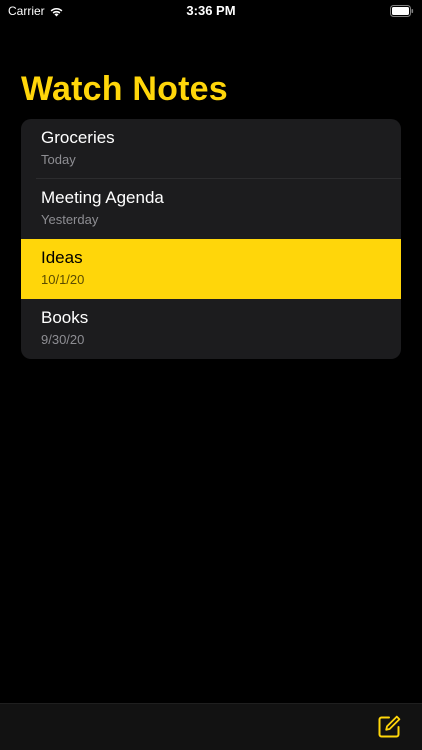  I want to click on bottom-toolbar, so click(211, 726).